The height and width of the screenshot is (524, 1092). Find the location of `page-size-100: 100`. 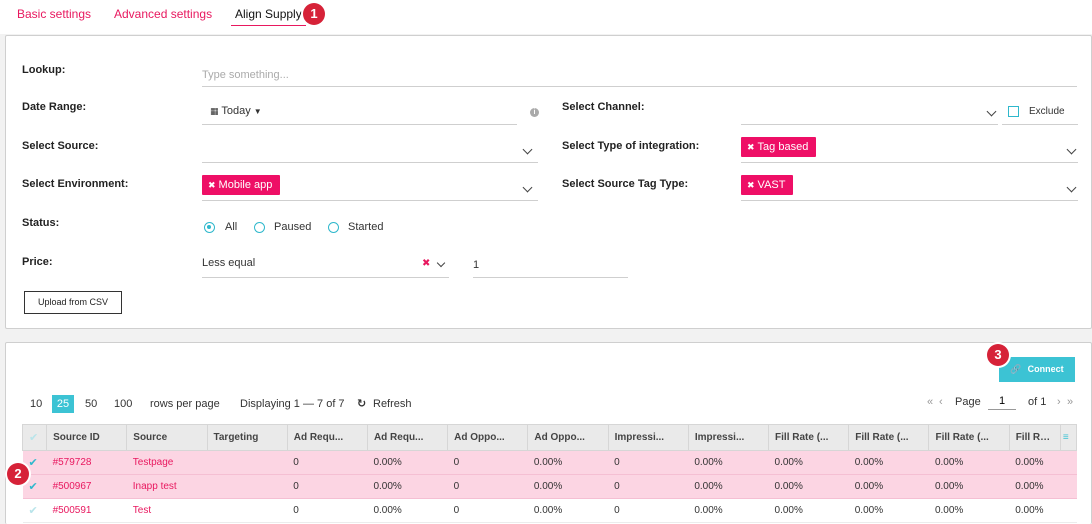

page-size-100: 100 is located at coordinates (123, 404).